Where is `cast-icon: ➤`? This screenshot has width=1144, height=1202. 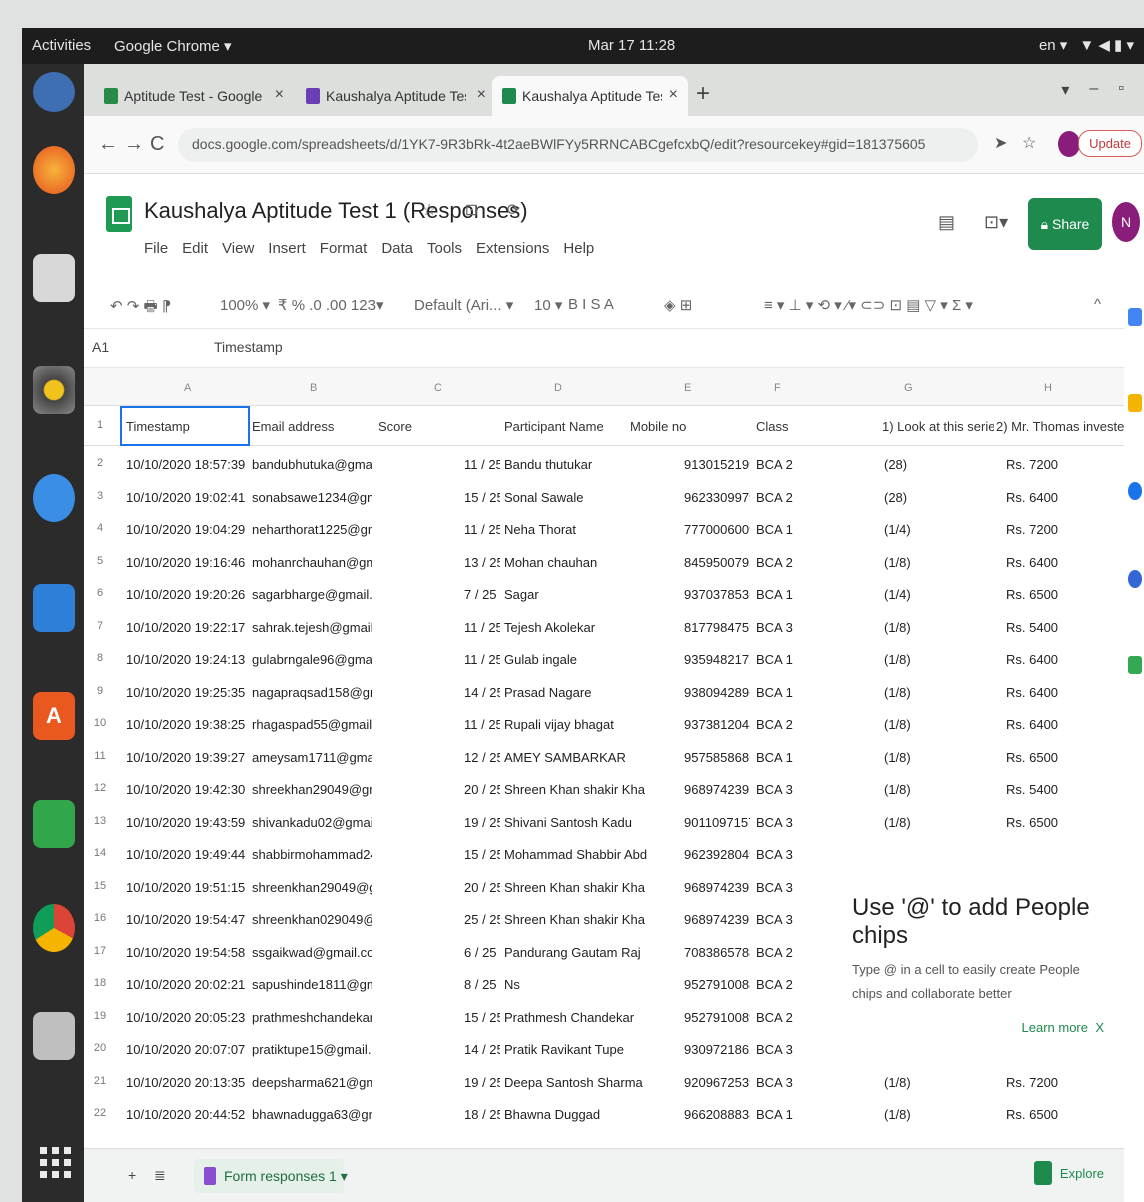
cast-icon: ➤ is located at coordinates (1000, 143).